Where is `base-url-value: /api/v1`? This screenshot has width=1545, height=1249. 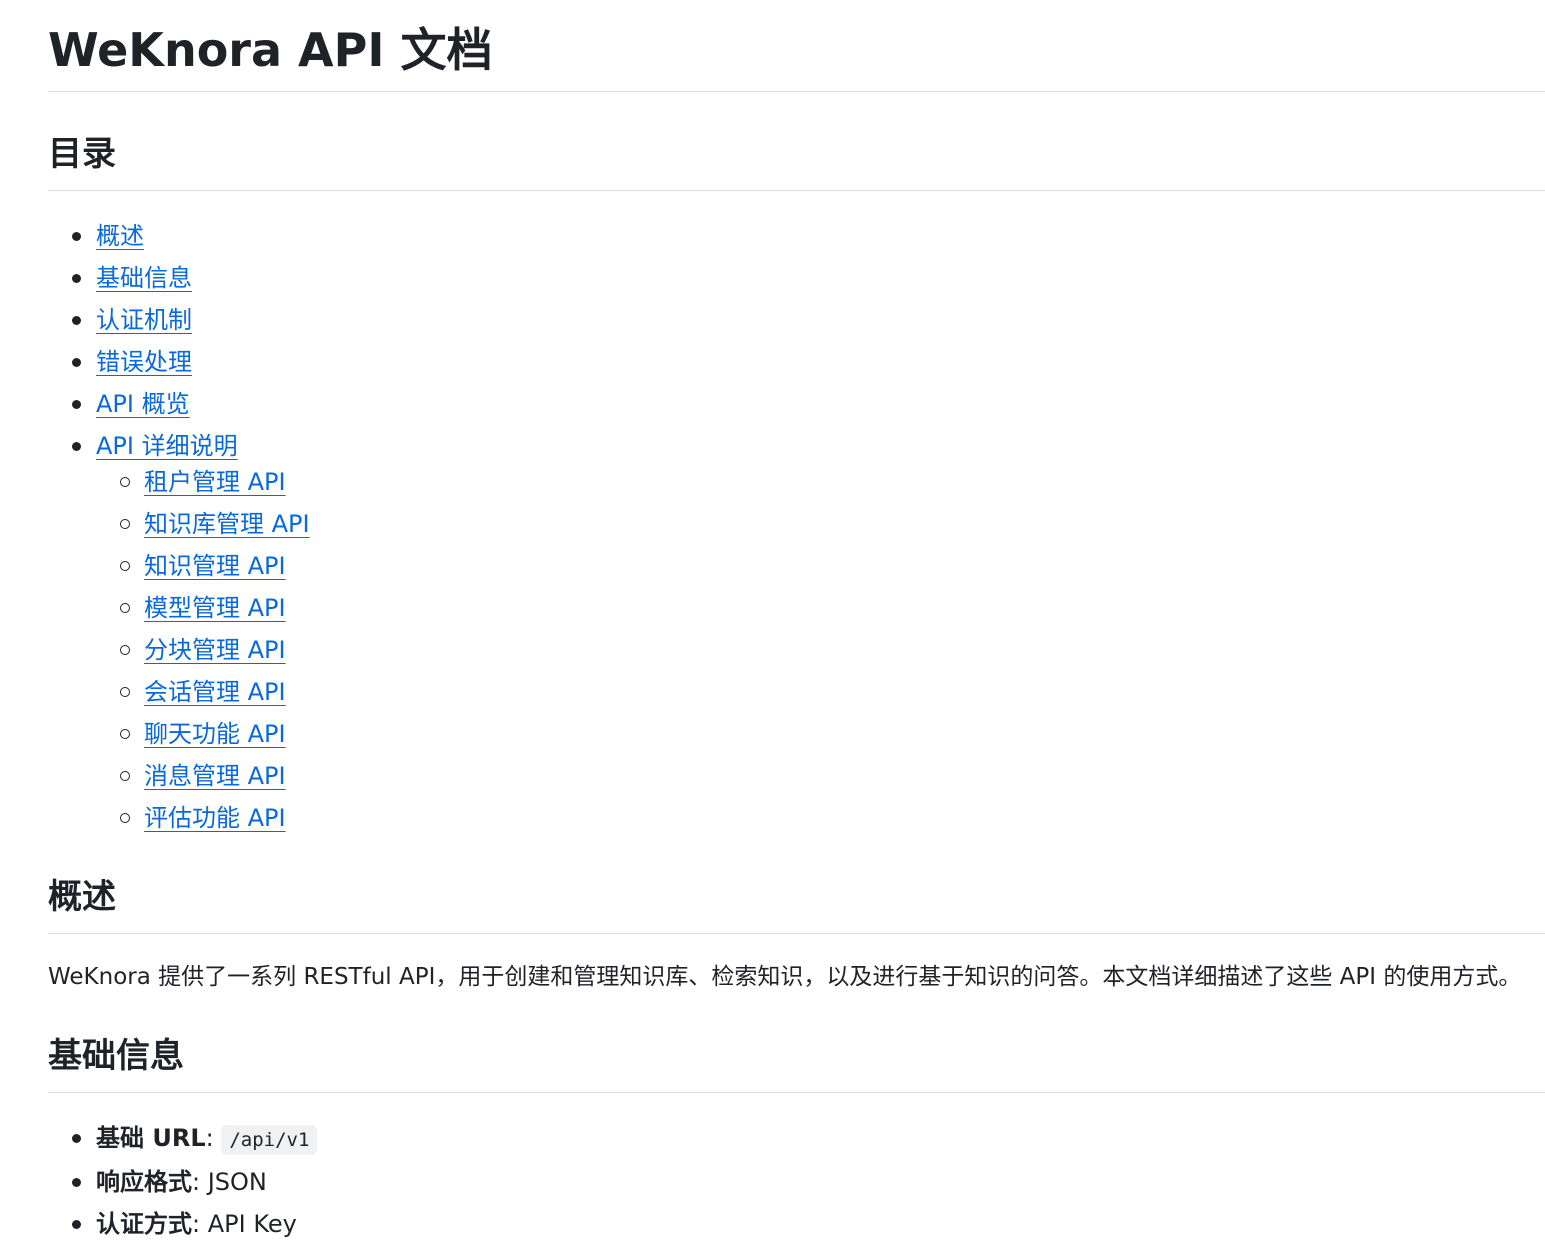
base-url-value: /api/v1 is located at coordinates (269, 1140).